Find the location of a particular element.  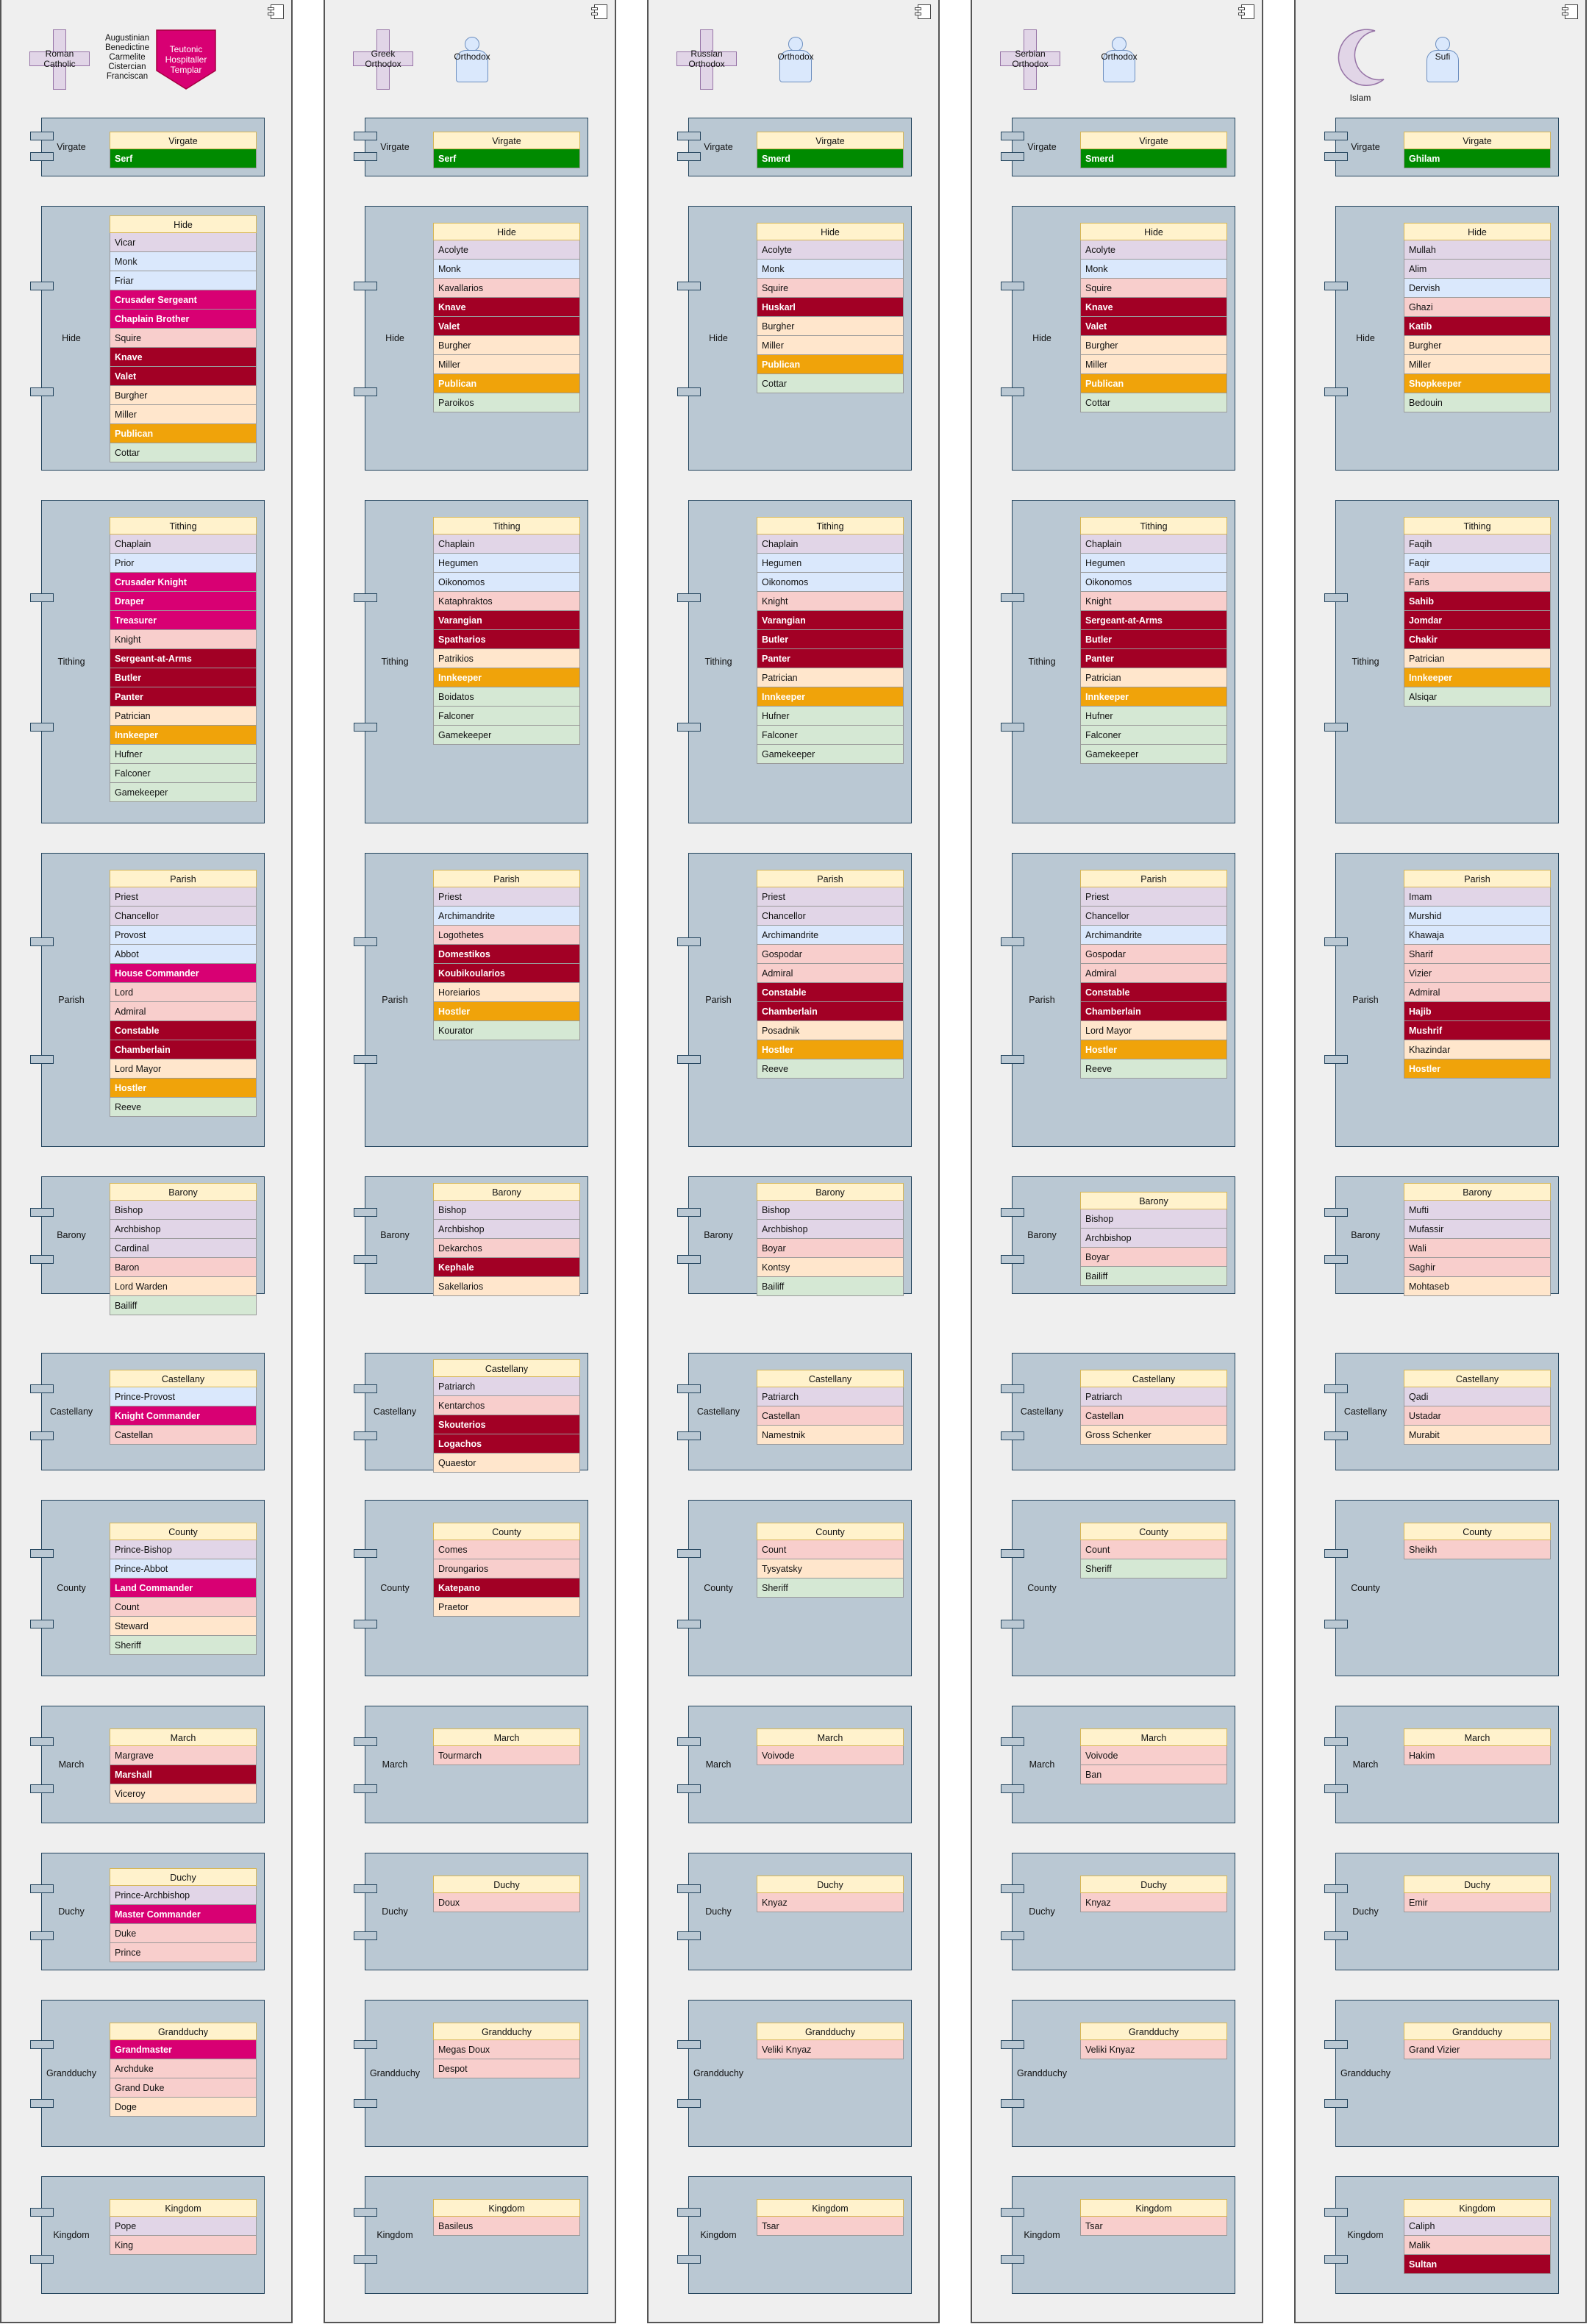

tier-label: Hide is located at coordinates (71, 338).